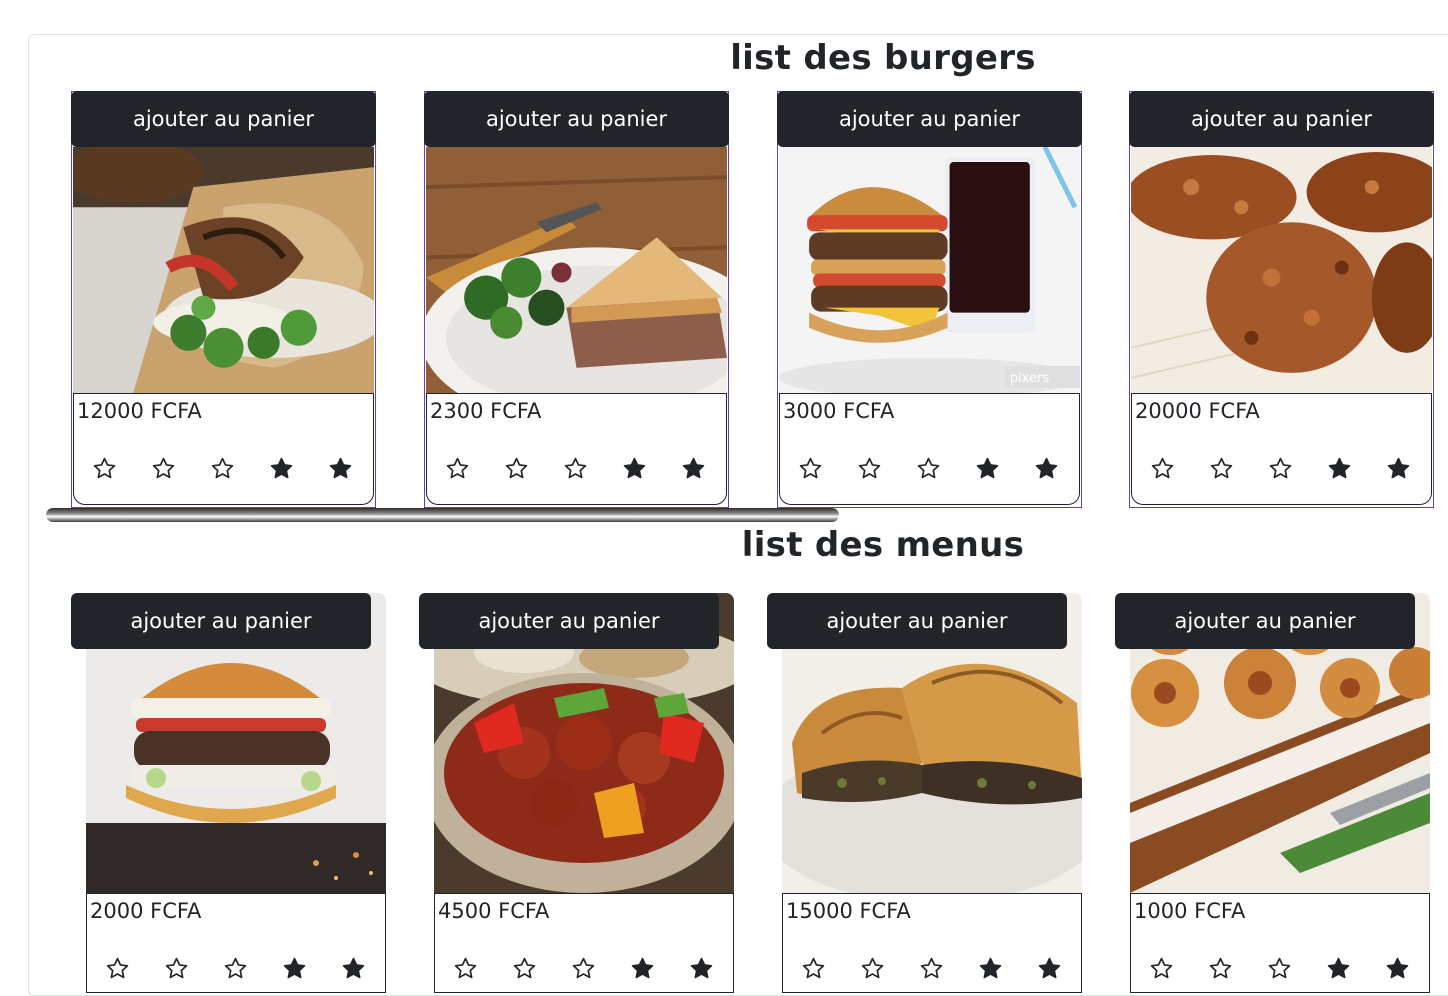 The height and width of the screenshot is (996, 1448). Describe the element at coordinates (236, 943) in the screenshot. I see `product-info: 2000 FCFA` at that location.